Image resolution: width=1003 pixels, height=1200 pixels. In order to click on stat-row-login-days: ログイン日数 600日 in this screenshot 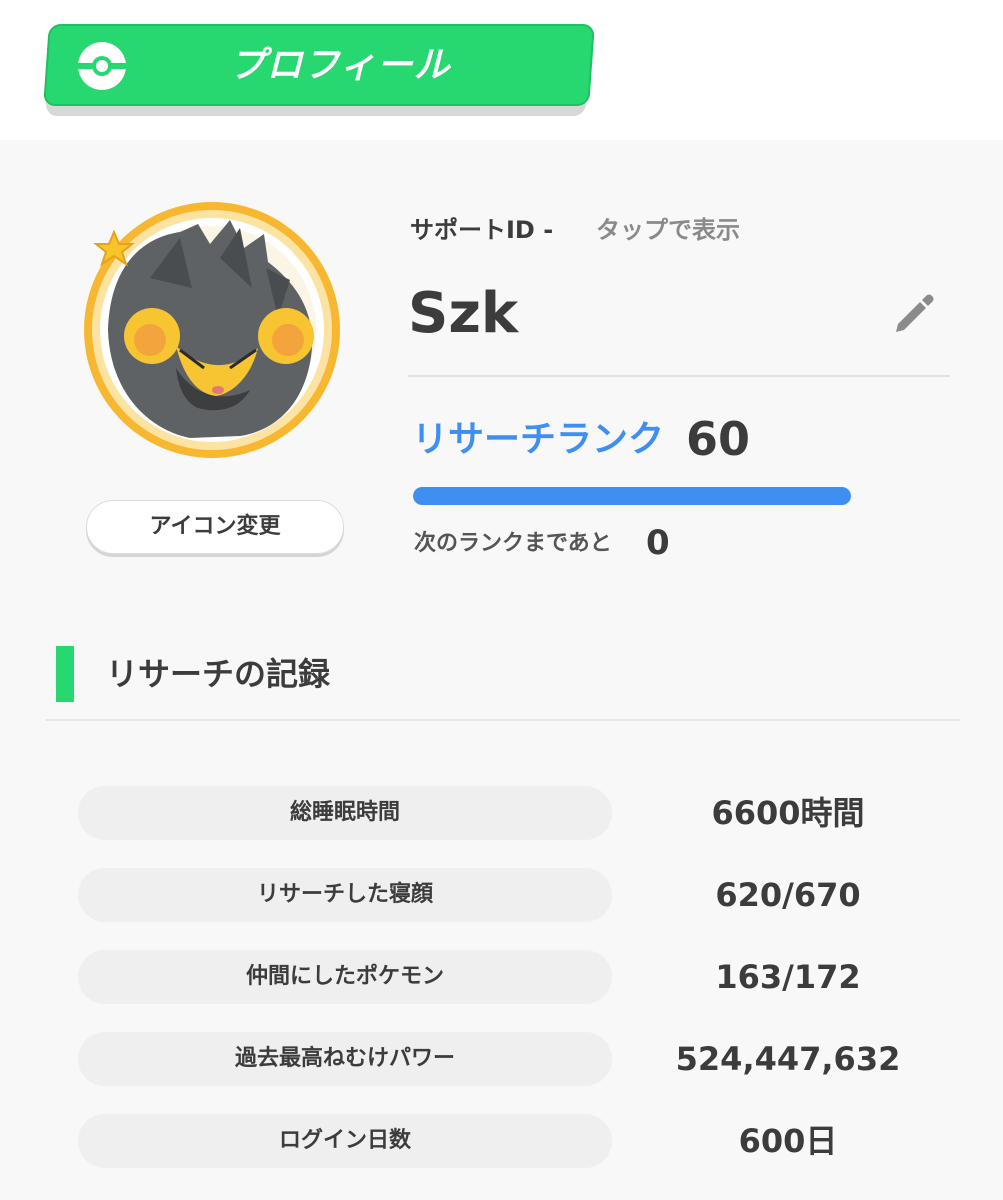, I will do `click(518, 1141)`.